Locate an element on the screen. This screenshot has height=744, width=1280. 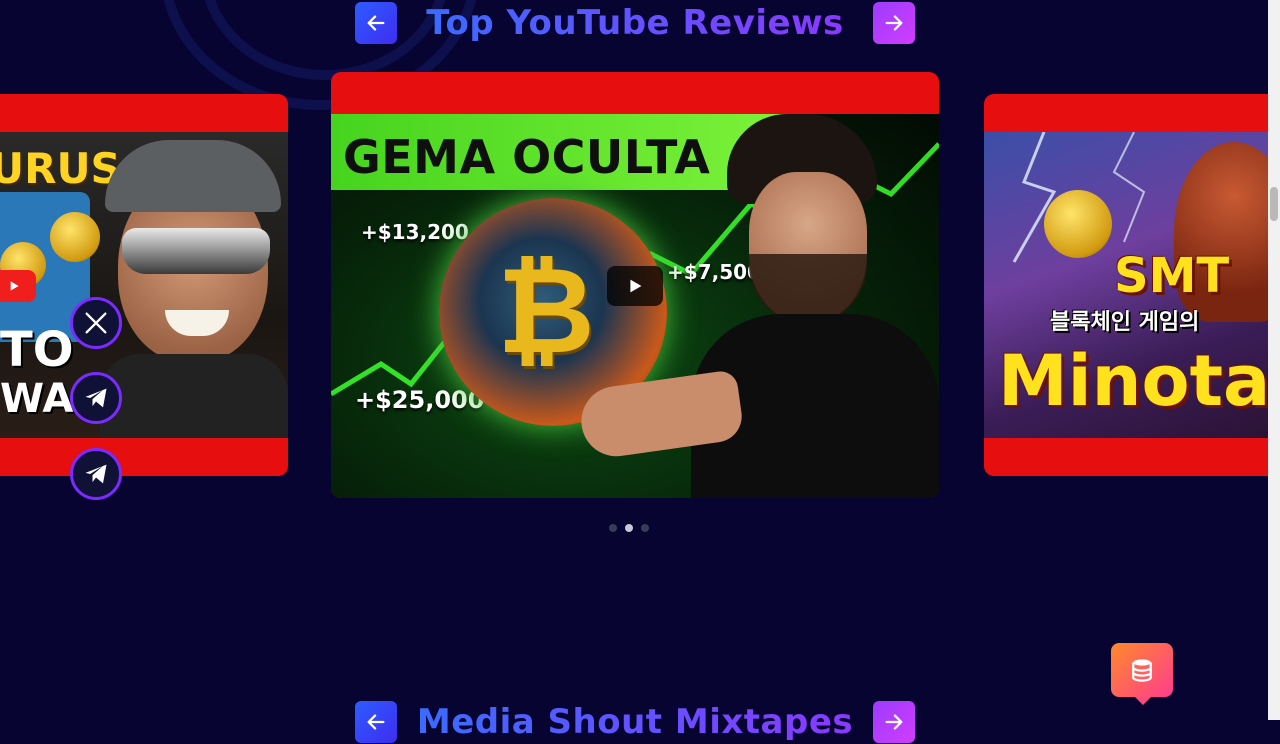
video-thumbnail: URUS TO WAIT is located at coordinates (144, 285).